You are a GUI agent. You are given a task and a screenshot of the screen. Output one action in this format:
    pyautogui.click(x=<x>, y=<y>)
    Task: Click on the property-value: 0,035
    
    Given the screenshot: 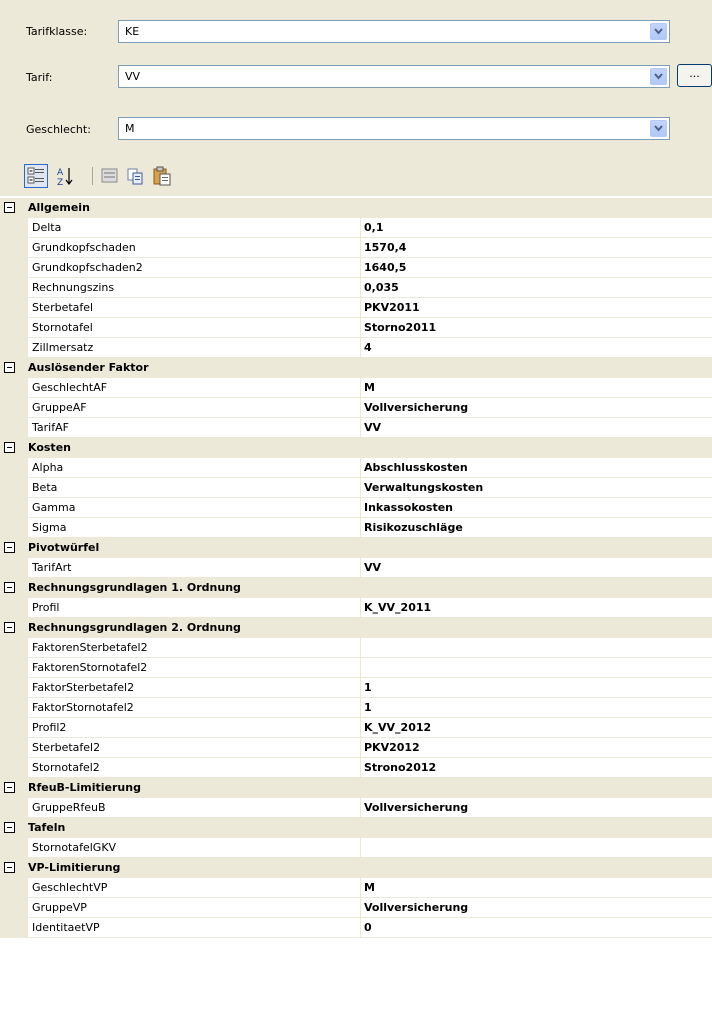 What is the action you would take?
    pyautogui.click(x=536, y=288)
    